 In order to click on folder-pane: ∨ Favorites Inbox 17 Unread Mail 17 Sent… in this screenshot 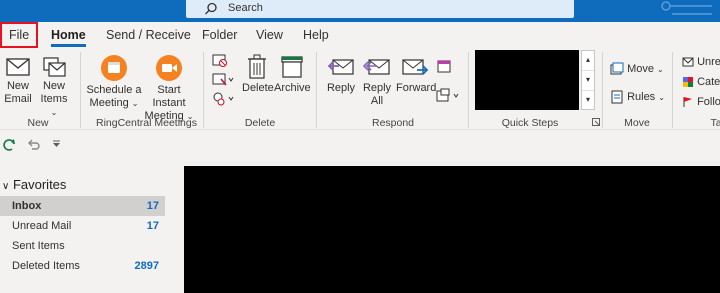, I will do `click(90, 226)`.